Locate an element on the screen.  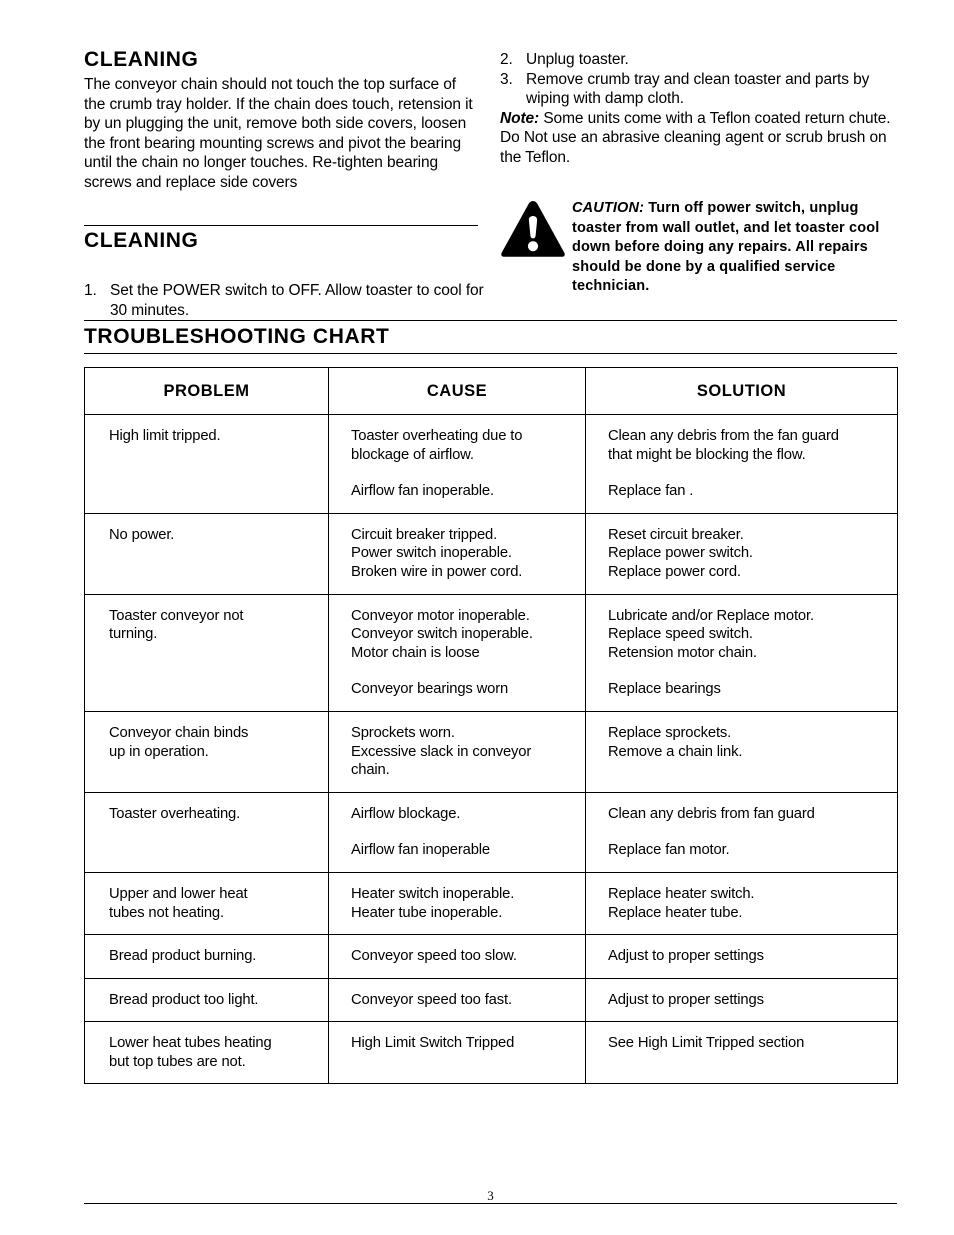
page-number: 3 is located at coordinates (490, 1195).